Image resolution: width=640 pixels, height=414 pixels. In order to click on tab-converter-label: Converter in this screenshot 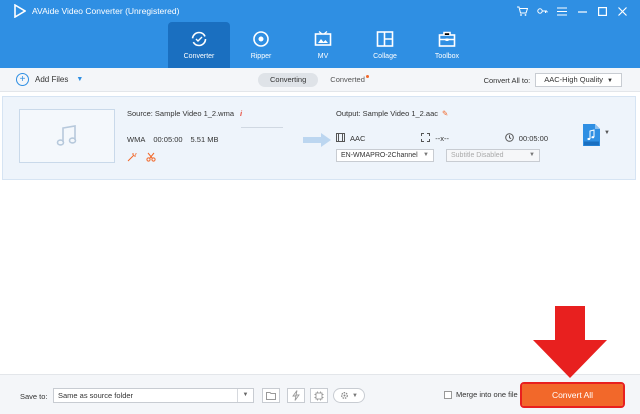, I will do `click(199, 56)`.